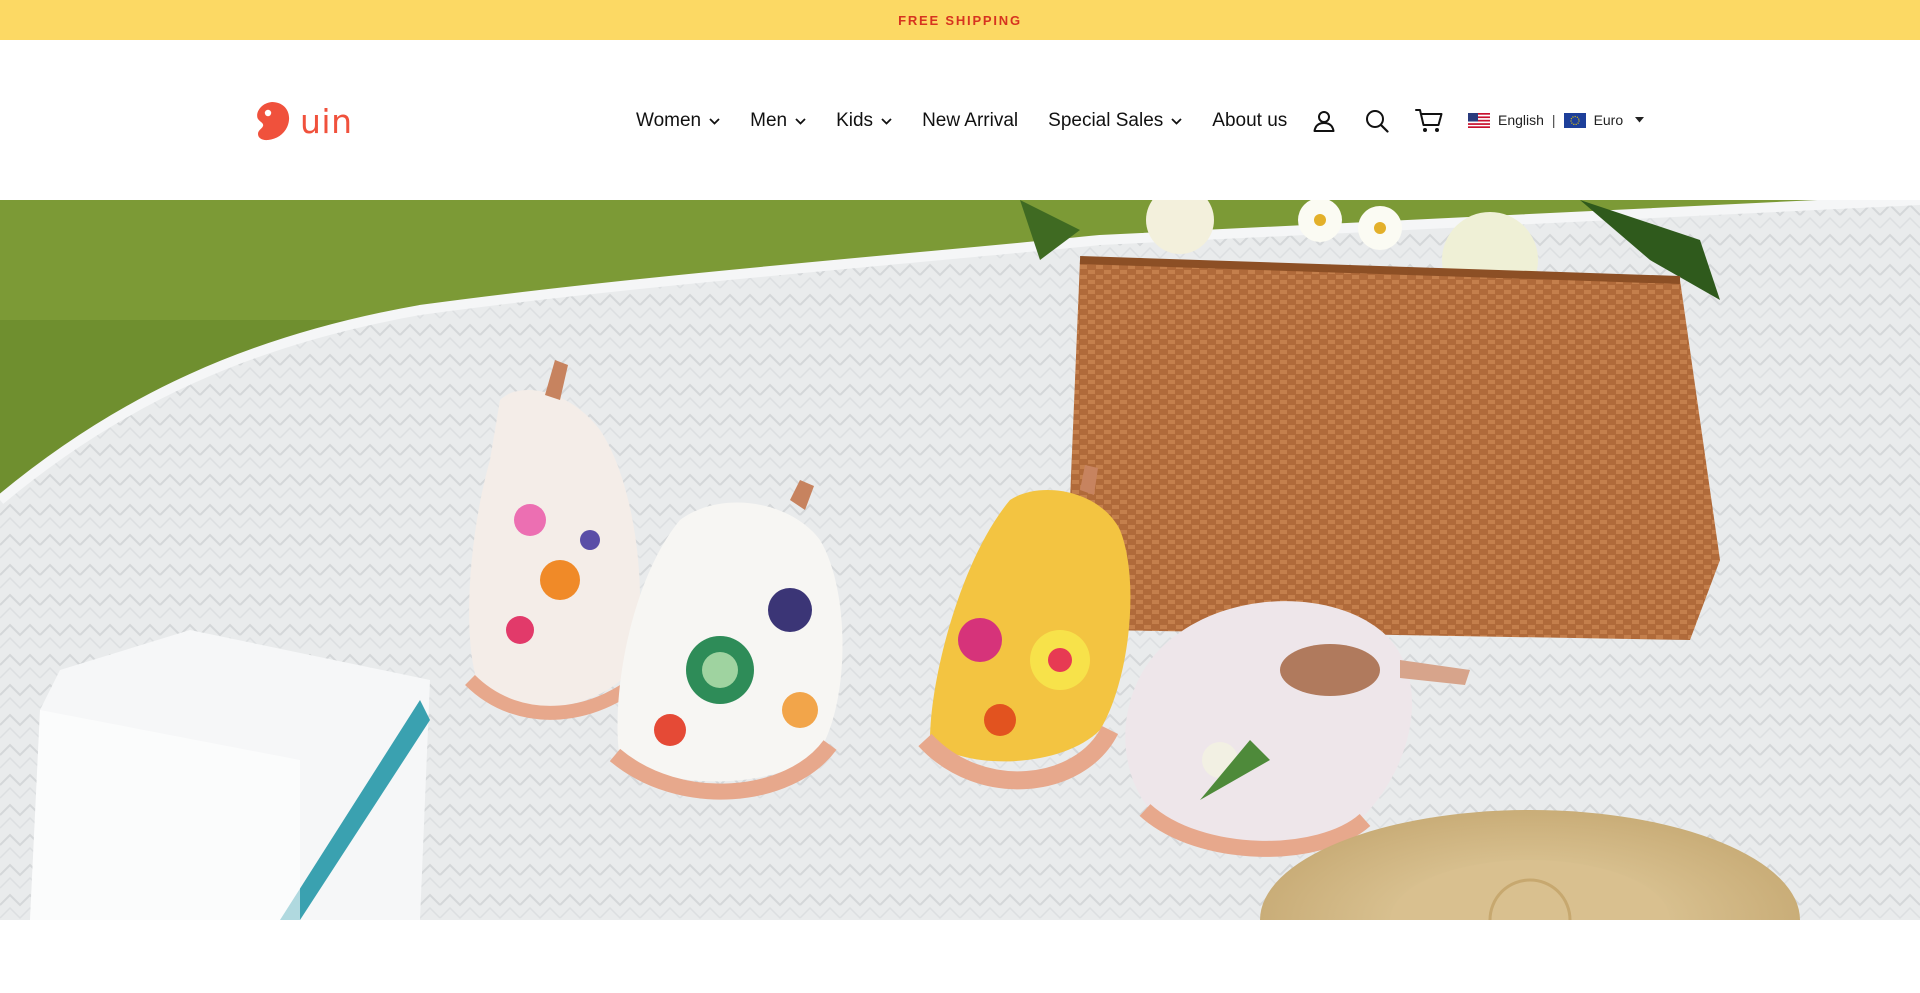  I want to click on caret-down-icon, so click(1640, 120).